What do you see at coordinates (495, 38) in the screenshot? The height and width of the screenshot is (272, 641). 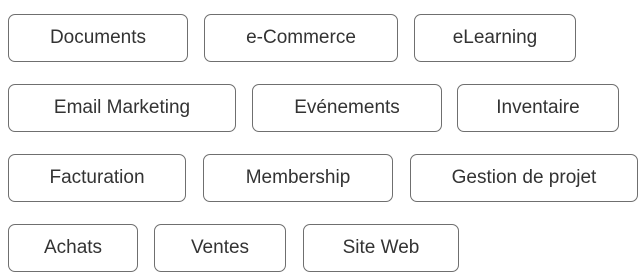 I see `tag-elearning-button: eLearning` at bounding box center [495, 38].